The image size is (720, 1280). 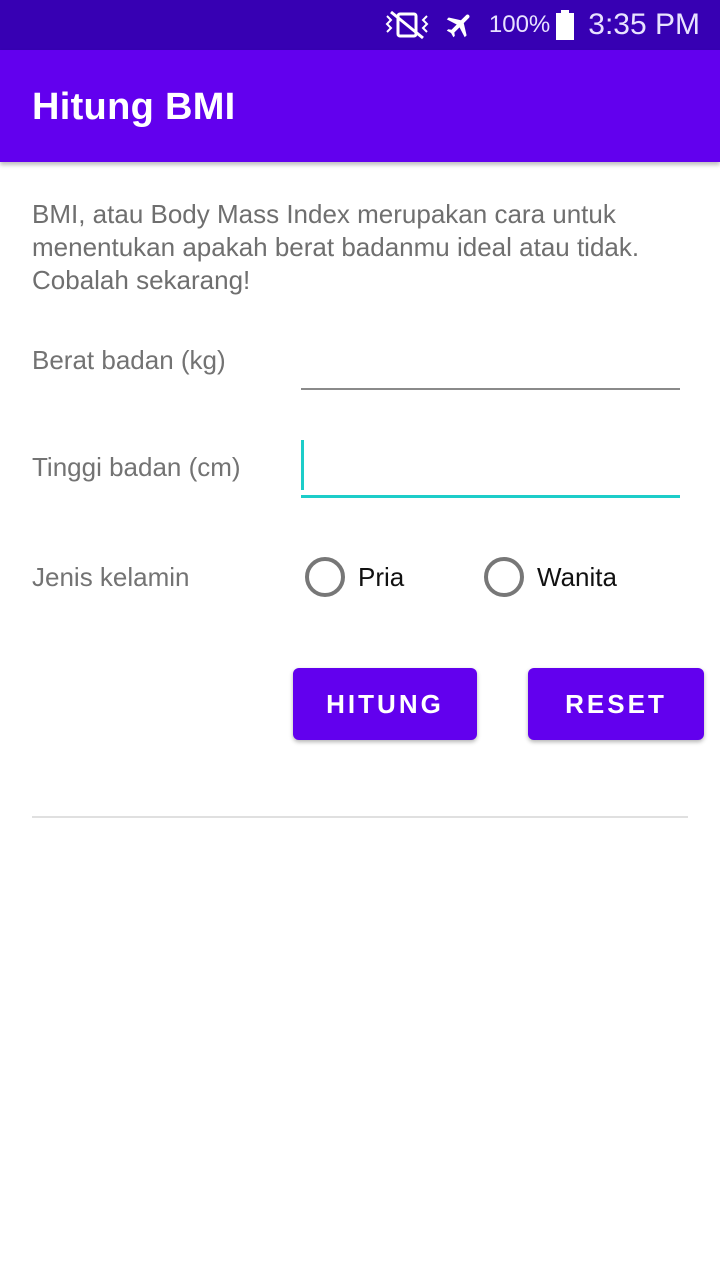 I want to click on weight-input, so click(x=490, y=364).